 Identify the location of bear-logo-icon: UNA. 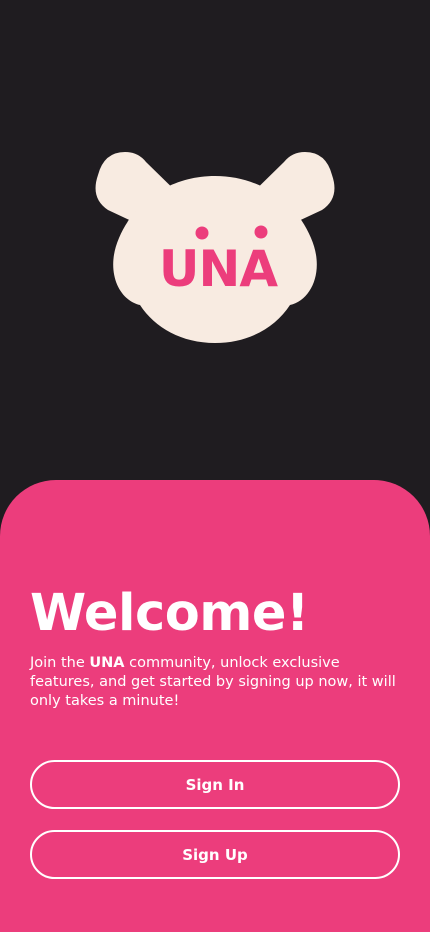
(215, 247).